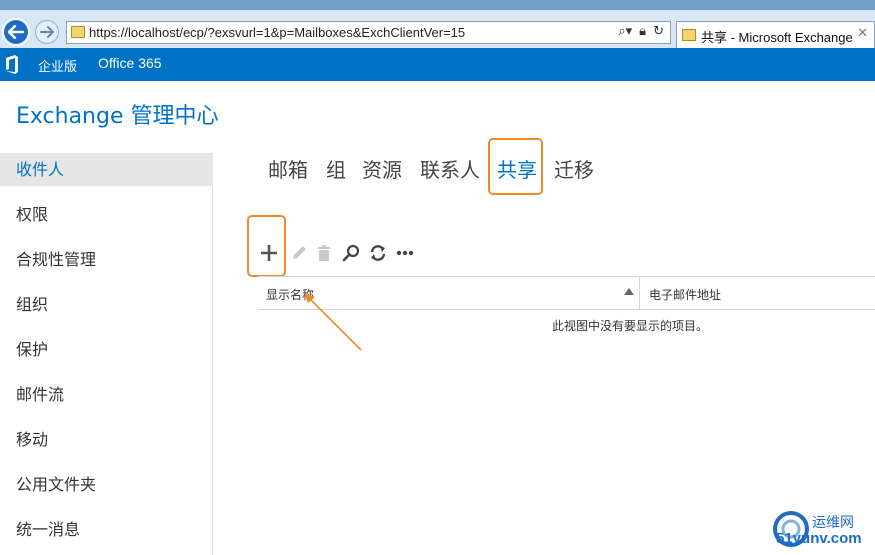  What do you see at coordinates (106, 529) in the screenshot?
I see `sidebar-item-unified-messaging: 统一消息` at bounding box center [106, 529].